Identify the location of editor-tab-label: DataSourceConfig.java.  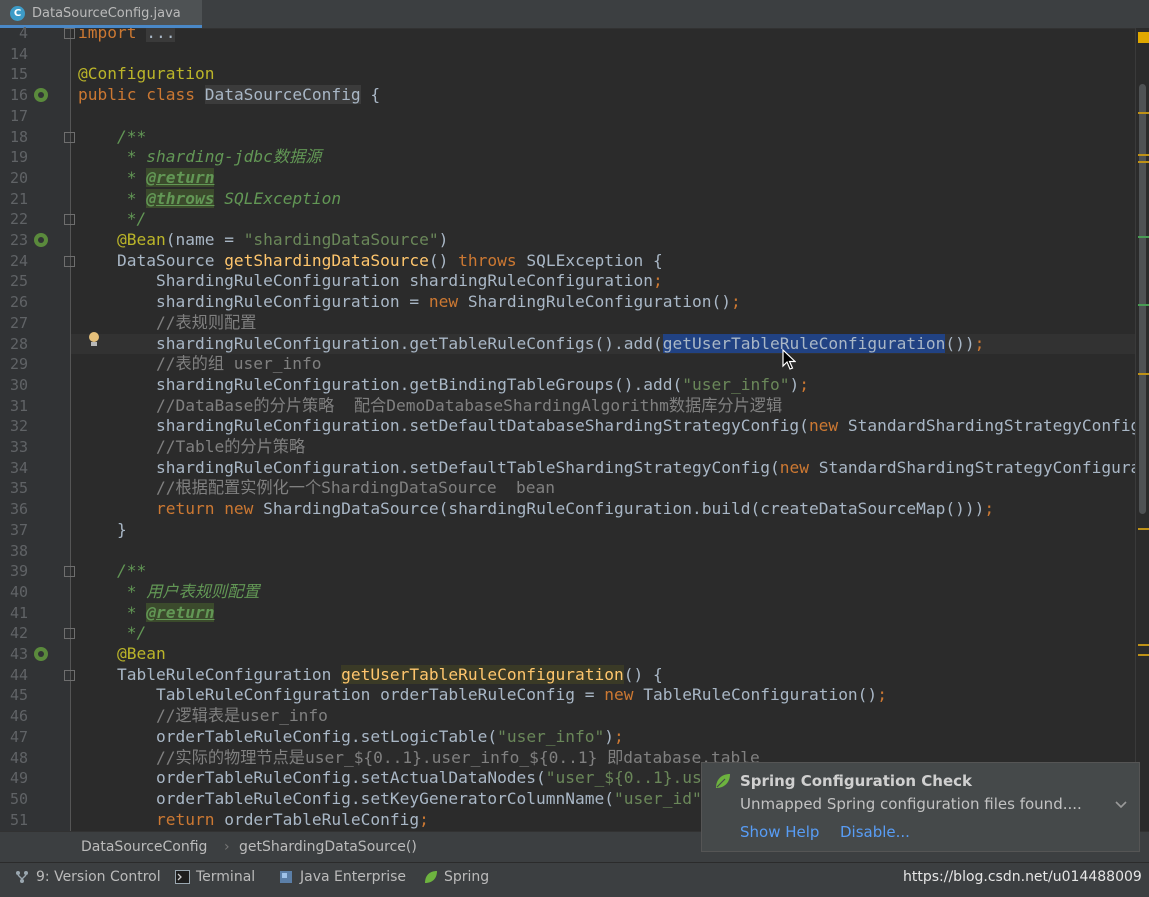
(106, 13).